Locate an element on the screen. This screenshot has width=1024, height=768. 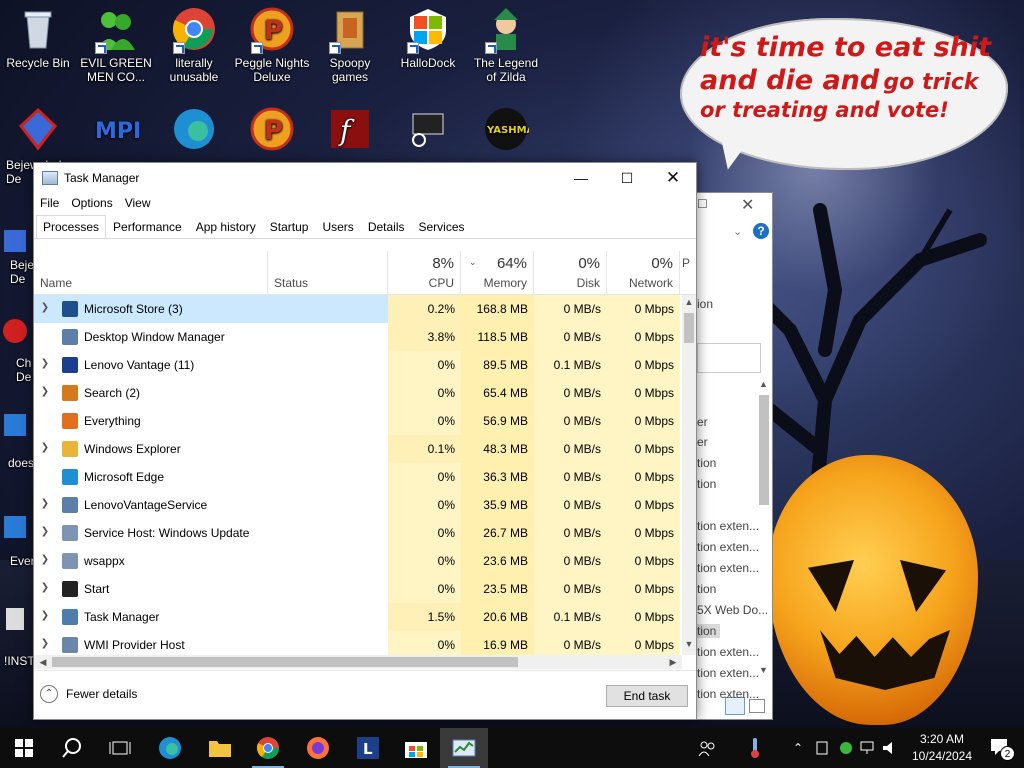
maximize-icon: ☐ is located at coordinates (702, 204).